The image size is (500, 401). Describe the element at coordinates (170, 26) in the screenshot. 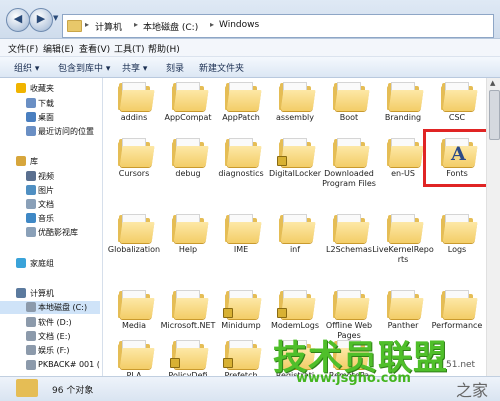

I see `breadcrumb-drive-c: 本地磁盘 (C:)` at that location.